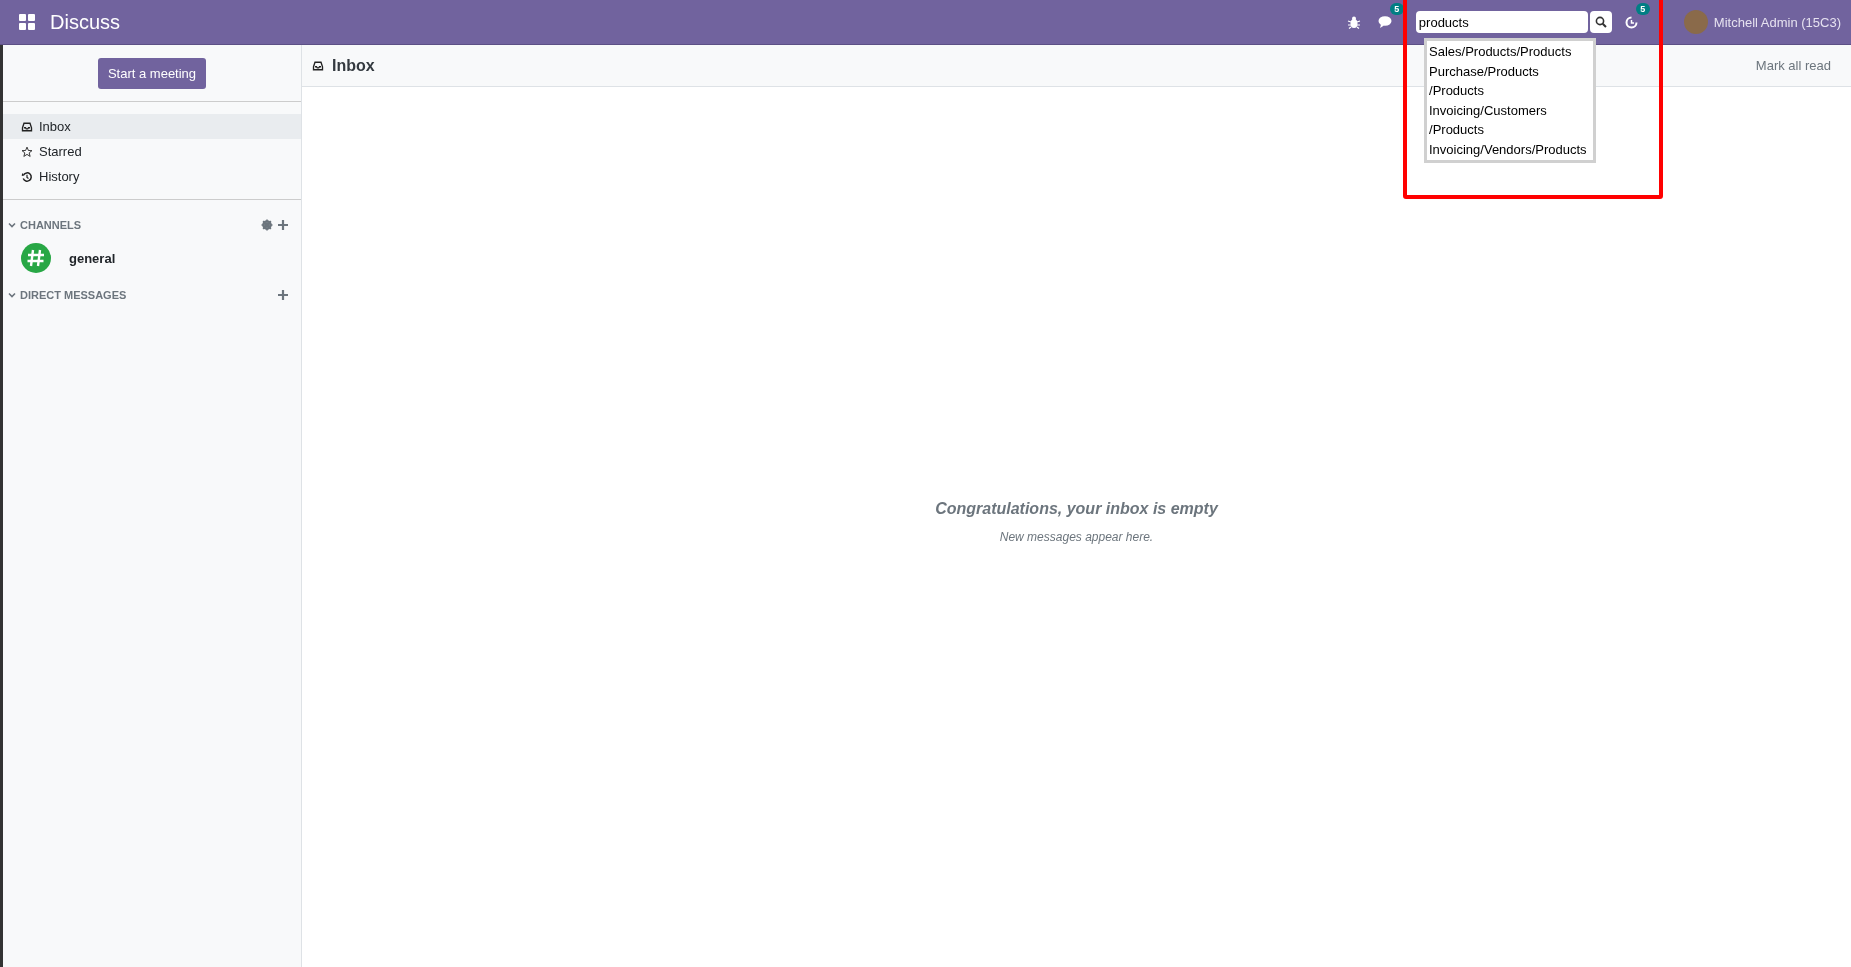 The height and width of the screenshot is (967, 1851). Describe the element at coordinates (27, 176) in the screenshot. I see `history-icon` at that location.